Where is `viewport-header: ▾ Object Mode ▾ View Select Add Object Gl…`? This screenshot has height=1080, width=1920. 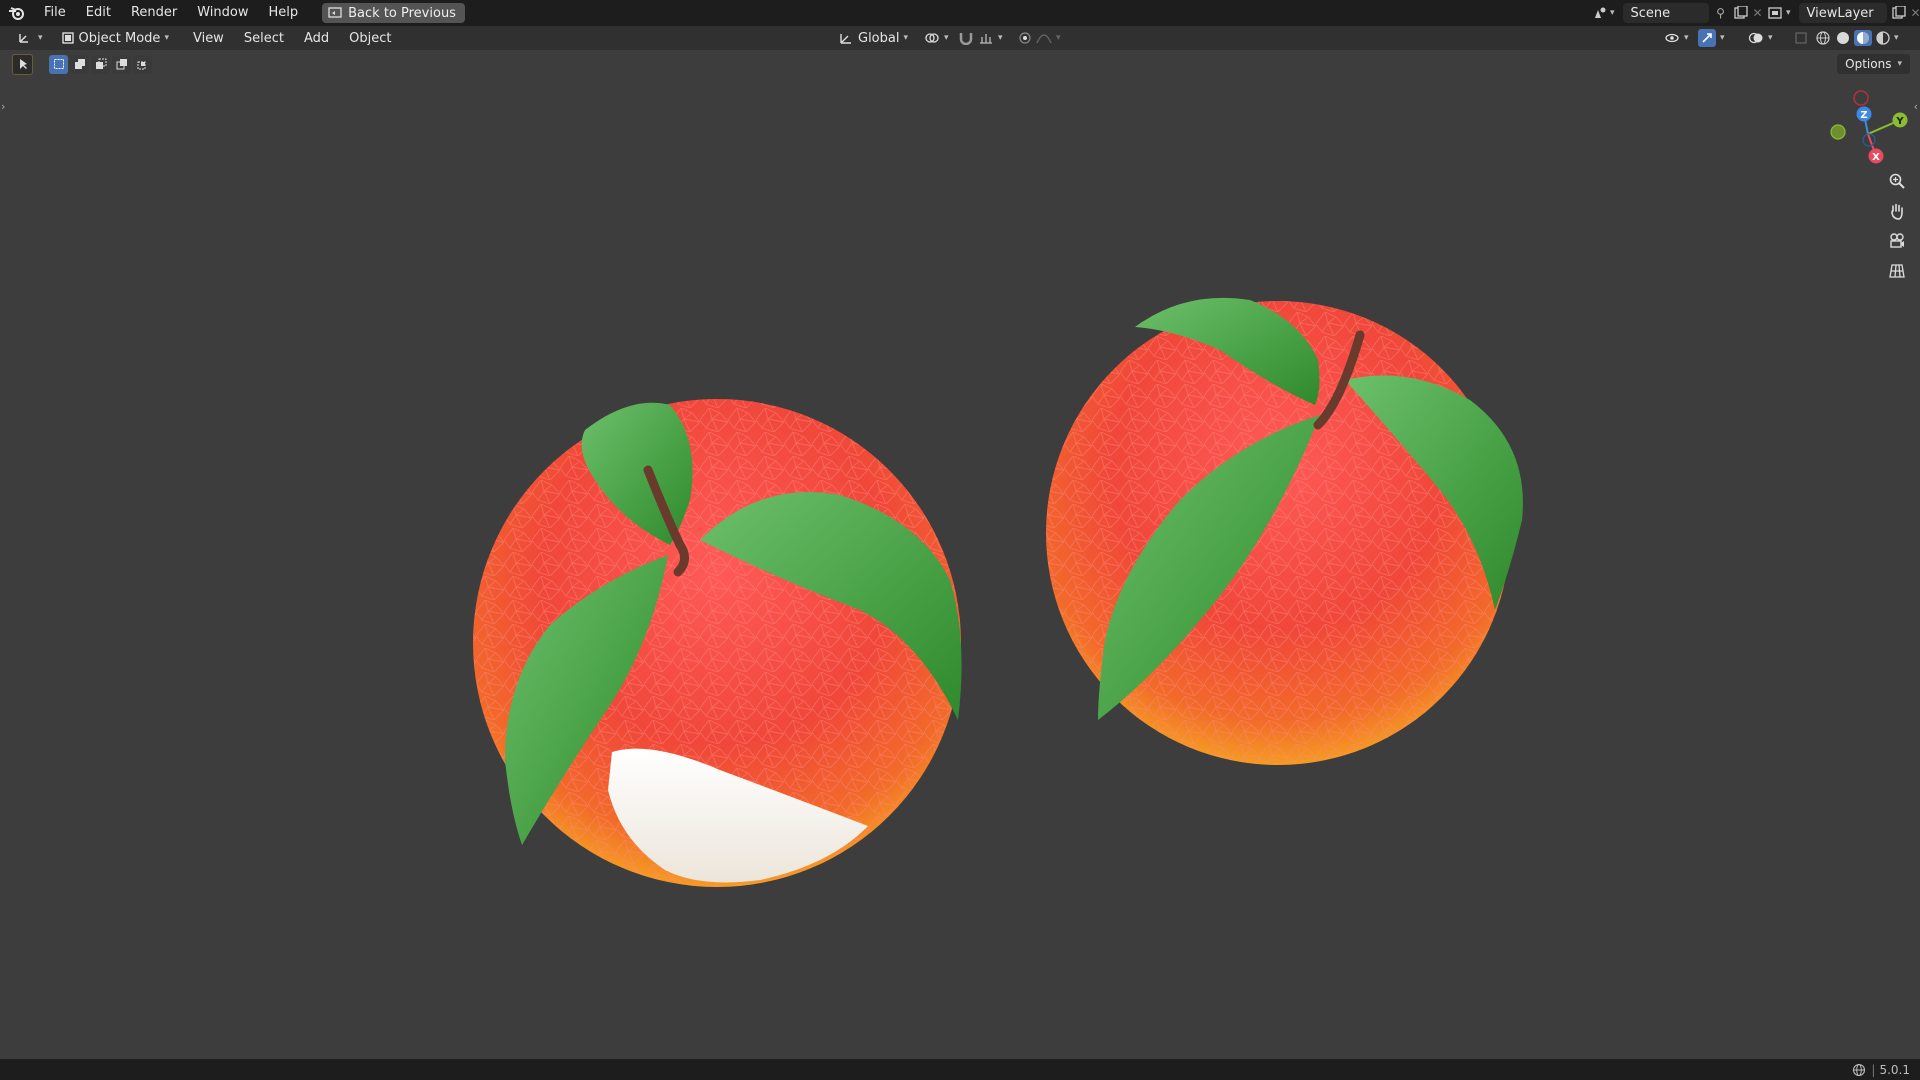 viewport-header: ▾ Object Mode ▾ View Select Add Object Gl… is located at coordinates (960, 38).